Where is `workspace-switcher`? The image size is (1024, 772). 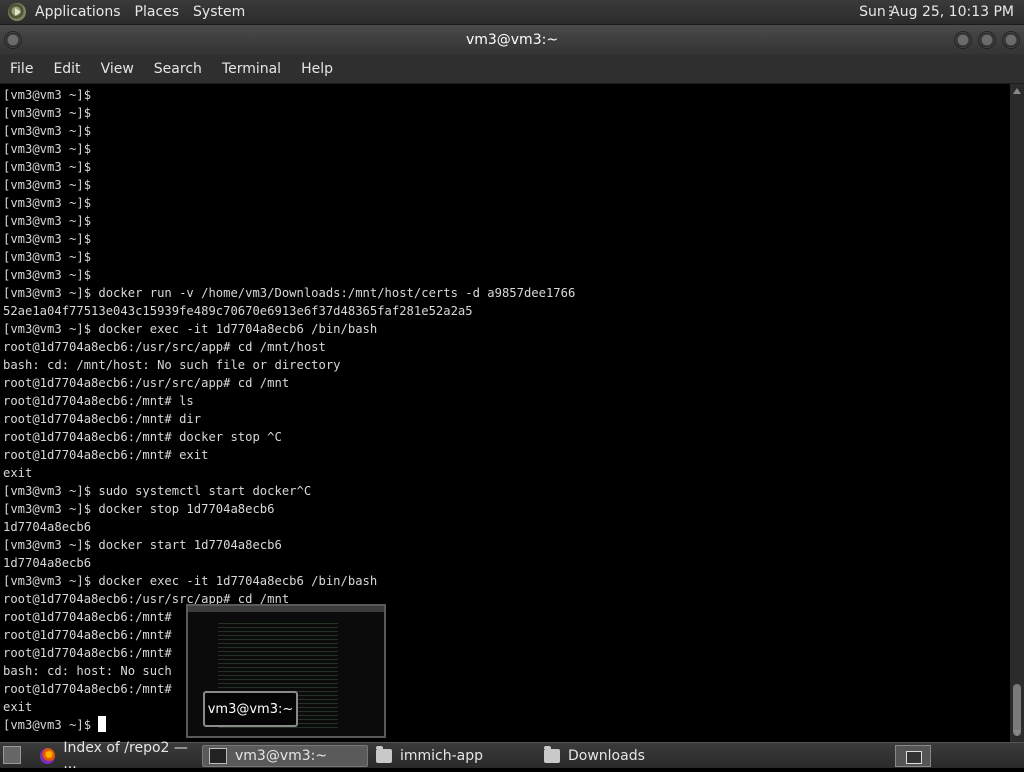
workspace-switcher is located at coordinates (913, 756).